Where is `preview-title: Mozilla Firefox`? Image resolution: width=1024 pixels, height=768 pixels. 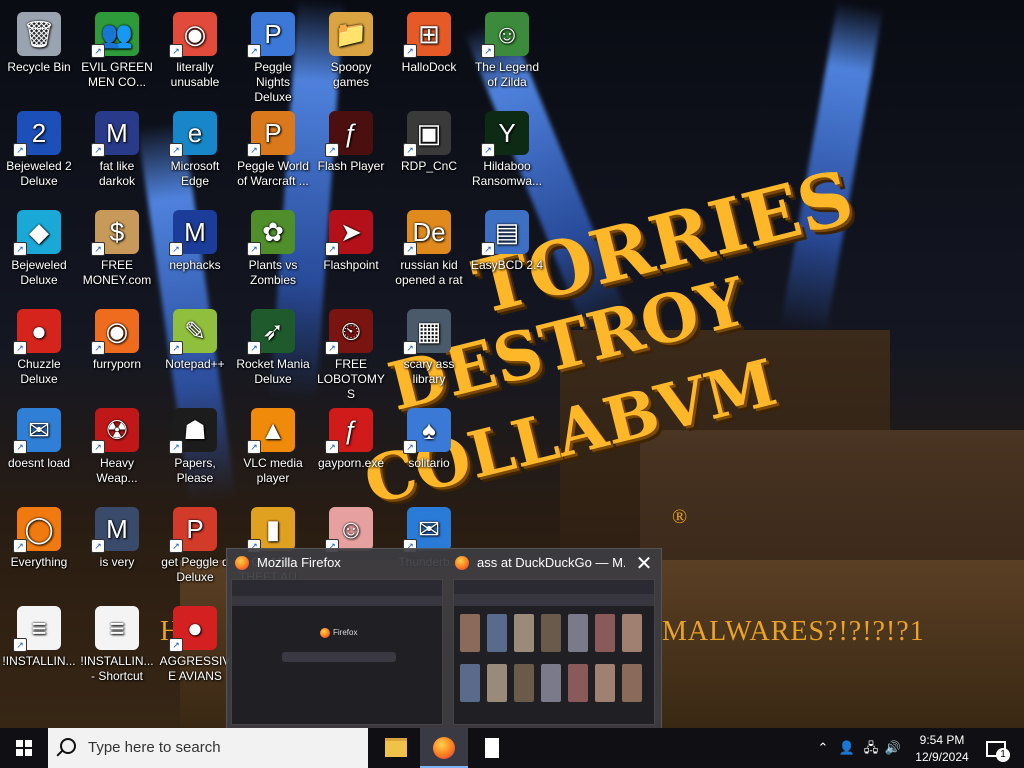 preview-title: Mozilla Firefox is located at coordinates (288, 562).